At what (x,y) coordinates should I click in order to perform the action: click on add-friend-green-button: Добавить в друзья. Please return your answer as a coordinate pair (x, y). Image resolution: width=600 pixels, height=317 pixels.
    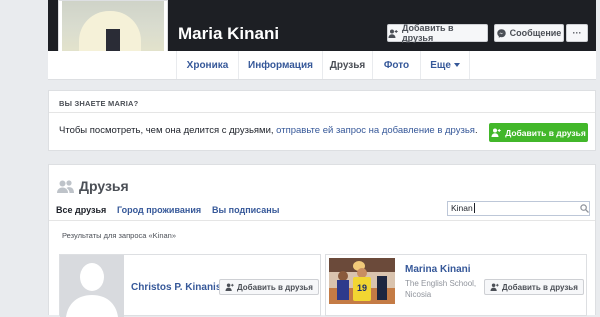
    Looking at the image, I should click on (538, 132).